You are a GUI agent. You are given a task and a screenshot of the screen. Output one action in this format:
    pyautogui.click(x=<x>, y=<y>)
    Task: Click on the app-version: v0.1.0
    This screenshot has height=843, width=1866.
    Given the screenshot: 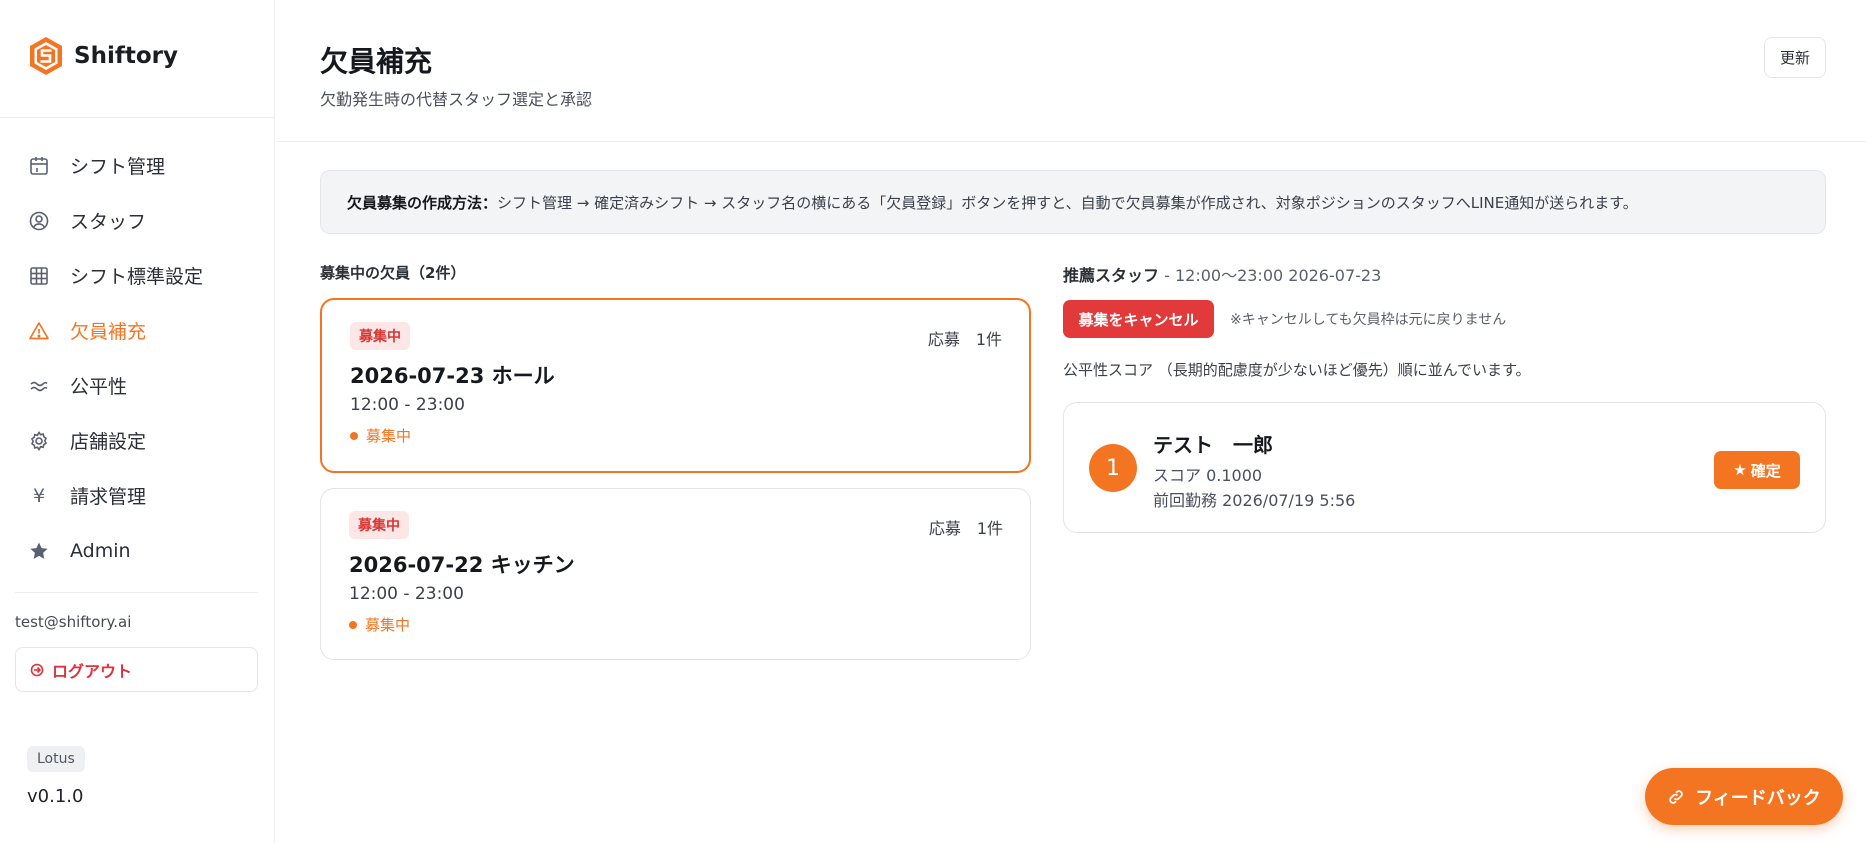 What is the action you would take?
    pyautogui.click(x=55, y=796)
    